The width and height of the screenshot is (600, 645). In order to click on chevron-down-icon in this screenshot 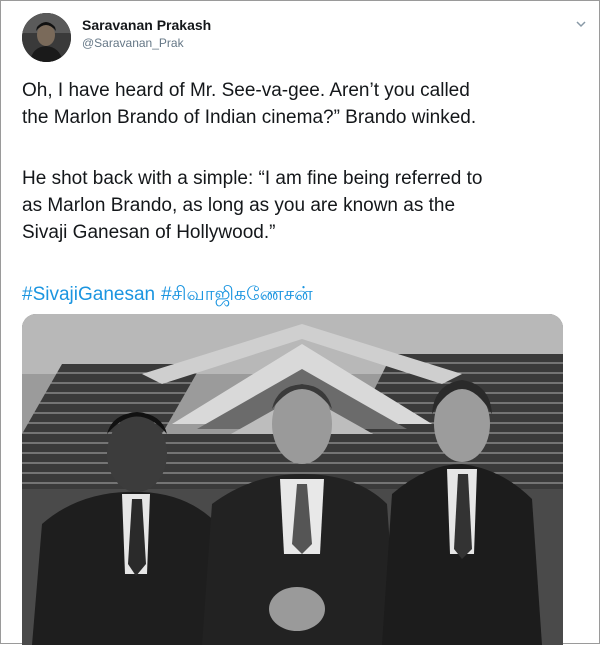, I will do `click(581, 23)`.